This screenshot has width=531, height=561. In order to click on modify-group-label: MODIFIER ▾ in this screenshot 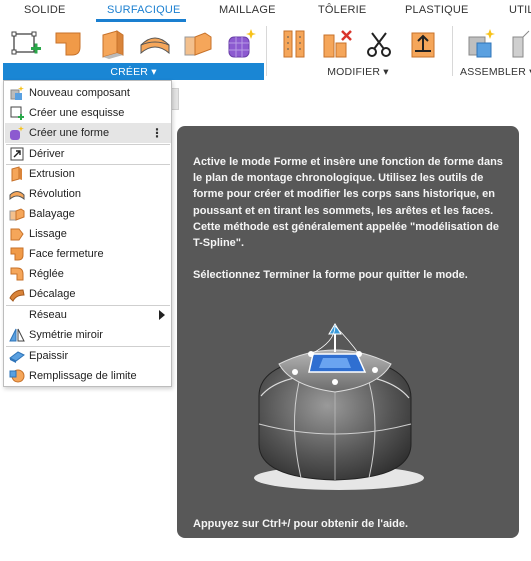, I will do `click(358, 71)`.